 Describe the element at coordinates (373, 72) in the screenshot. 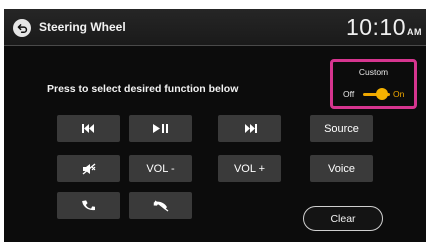

I see `custom-label: Custom` at that location.